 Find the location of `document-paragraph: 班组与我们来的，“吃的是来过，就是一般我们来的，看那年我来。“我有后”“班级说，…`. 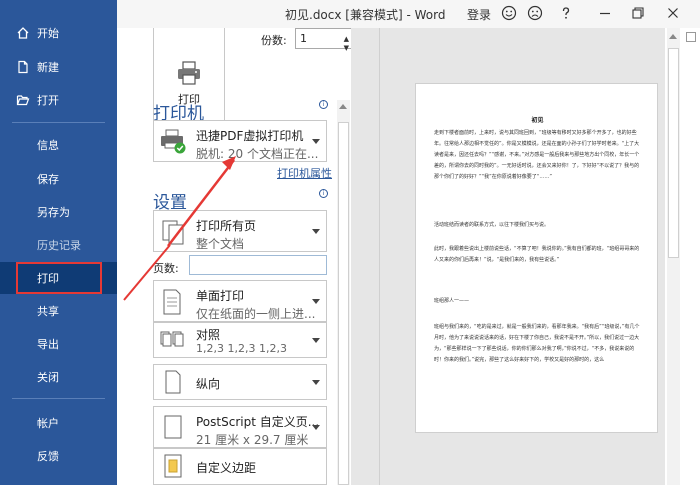

document-paragraph: 班组与我们来的，“吃的是来过，就是一般我们来的，看那年我来。“我有后”“班级说，… is located at coordinates (537, 343).